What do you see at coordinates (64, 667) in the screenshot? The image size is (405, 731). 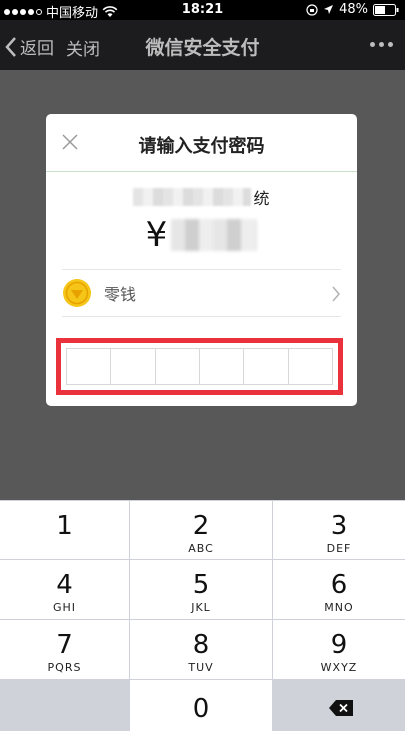 I see `key-letters: PQRS` at bounding box center [64, 667].